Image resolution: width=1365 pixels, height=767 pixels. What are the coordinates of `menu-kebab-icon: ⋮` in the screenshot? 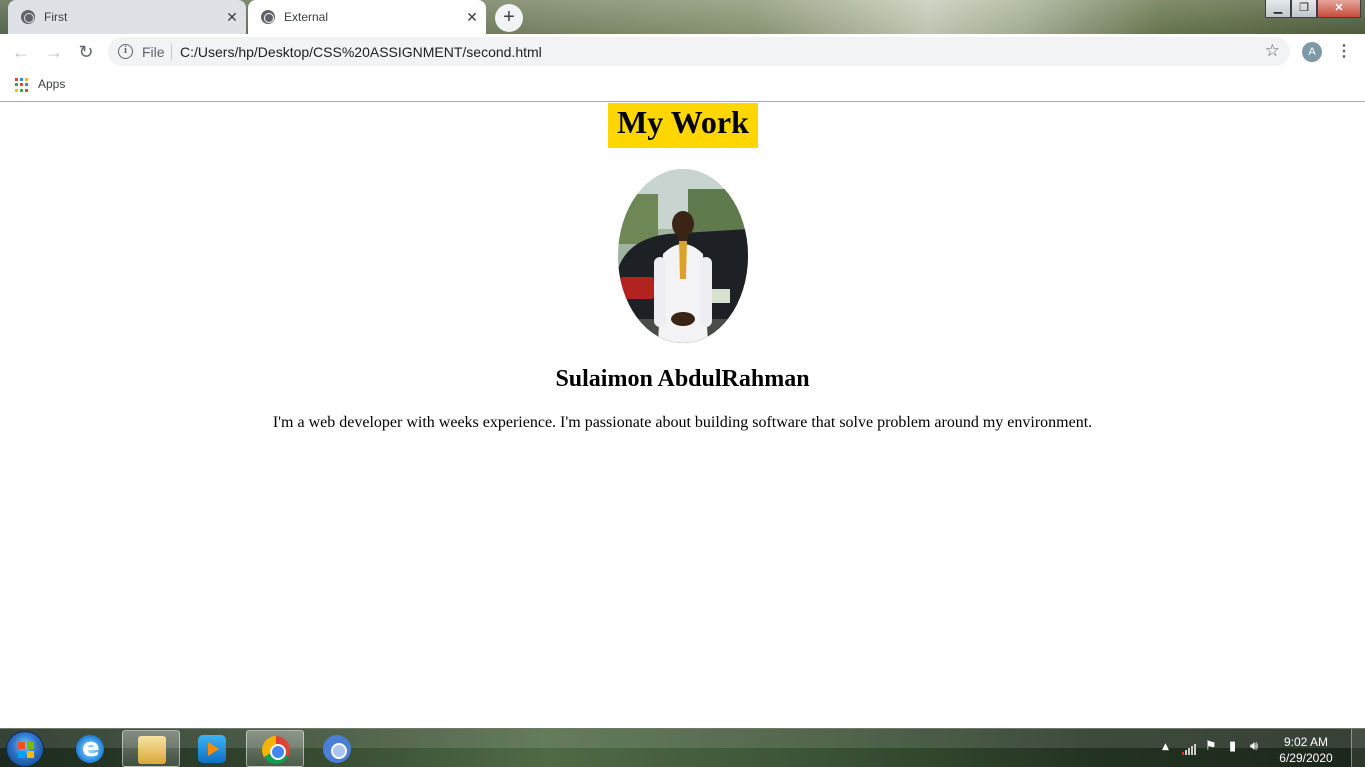 It's located at (1344, 52).